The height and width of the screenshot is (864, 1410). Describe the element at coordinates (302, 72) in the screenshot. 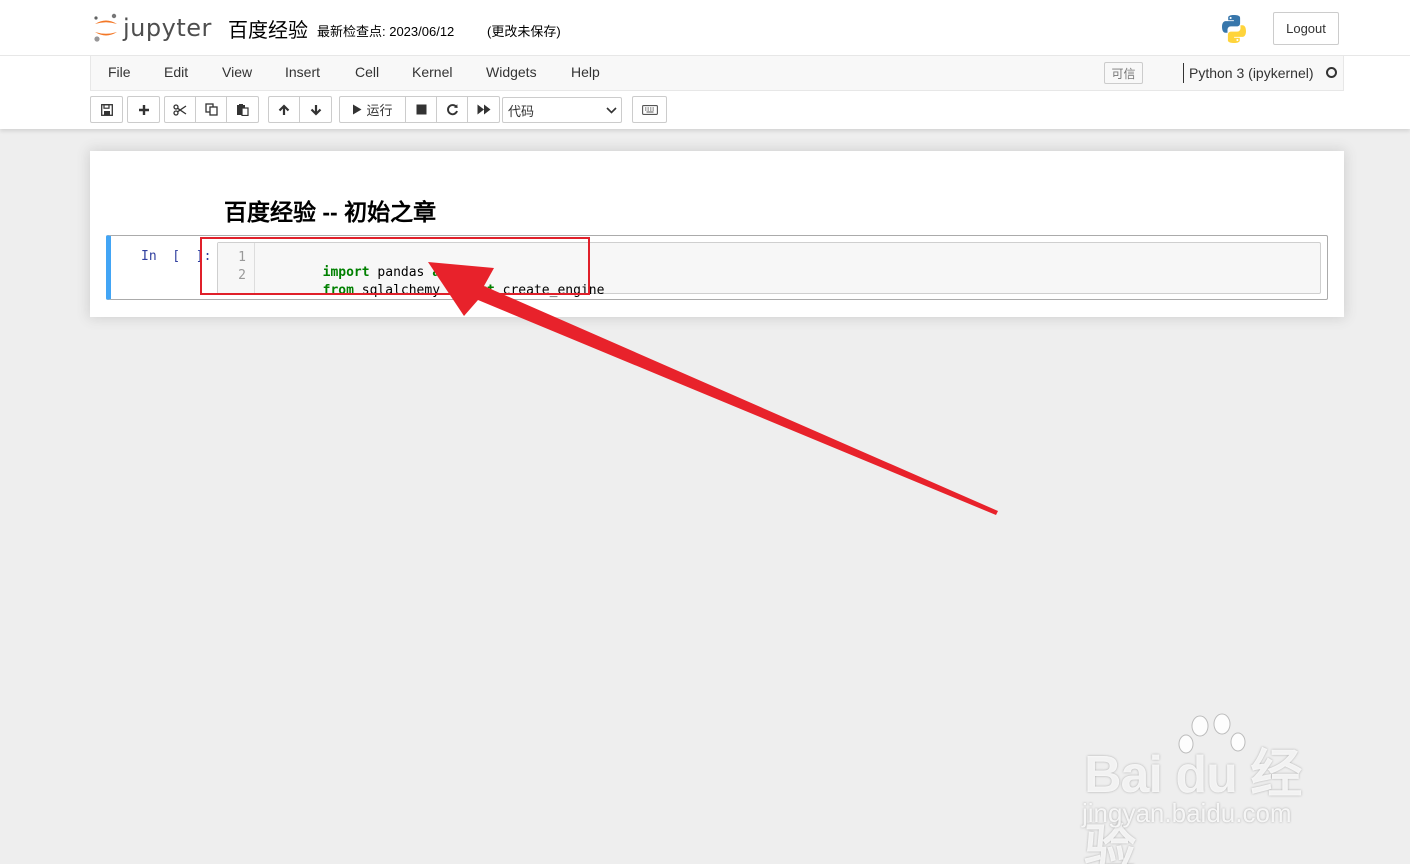

I see `menu-insert: Insert` at that location.